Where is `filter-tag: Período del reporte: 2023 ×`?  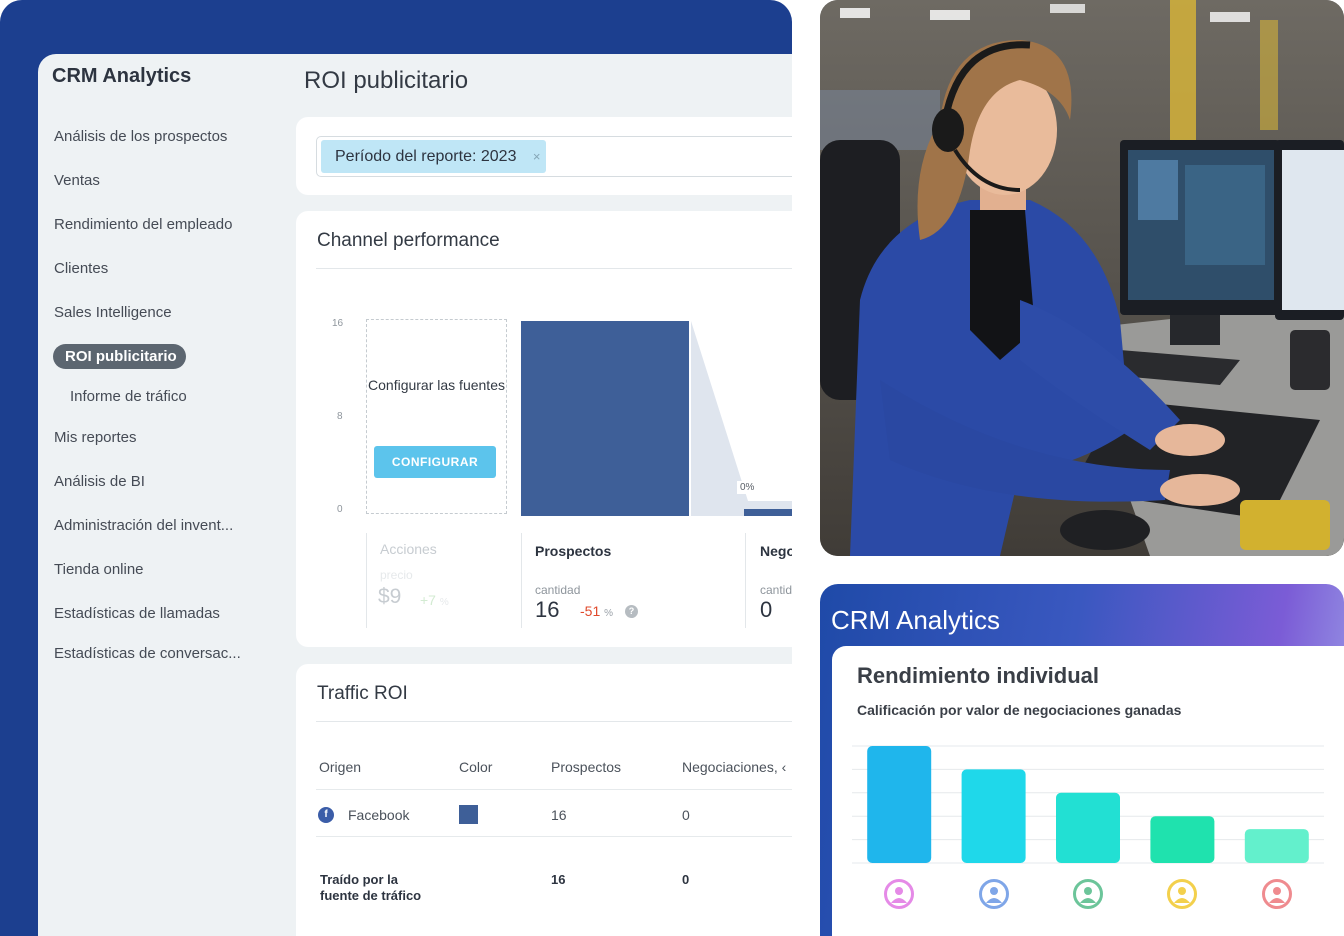
filter-tag: Período del reporte: 2023 × is located at coordinates (434, 156).